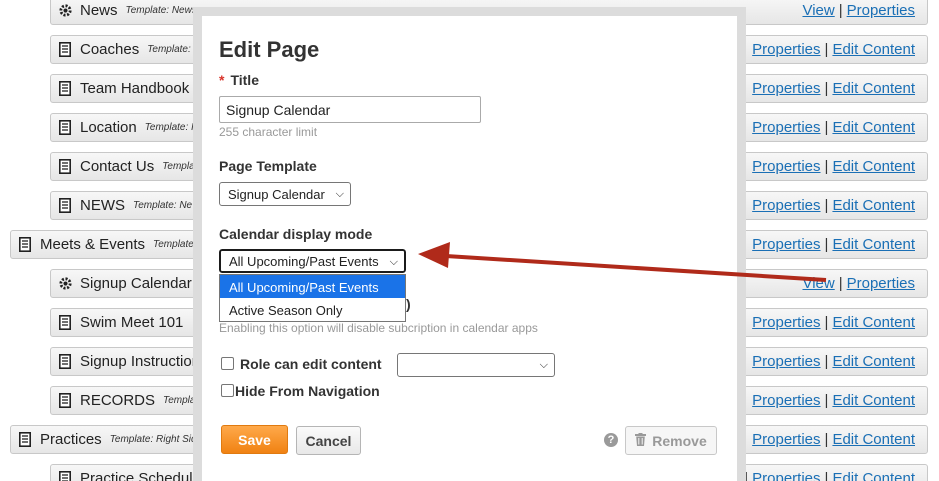 The height and width of the screenshot is (481, 939). Describe the element at coordinates (153, 439) in the screenshot. I see `tree-row-template: Template: Right Sid` at that location.